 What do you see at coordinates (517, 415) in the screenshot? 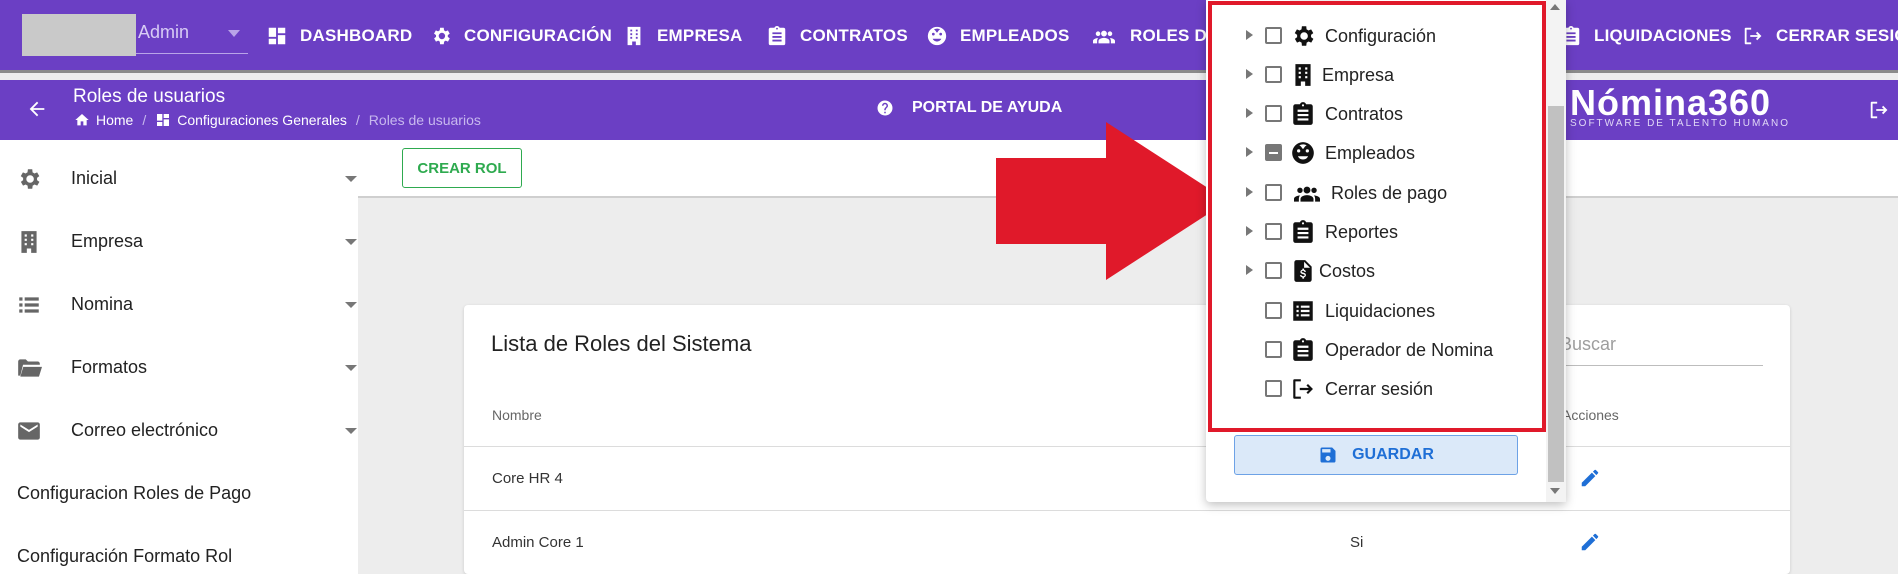
I see `column-header-nombre: Nombre` at bounding box center [517, 415].